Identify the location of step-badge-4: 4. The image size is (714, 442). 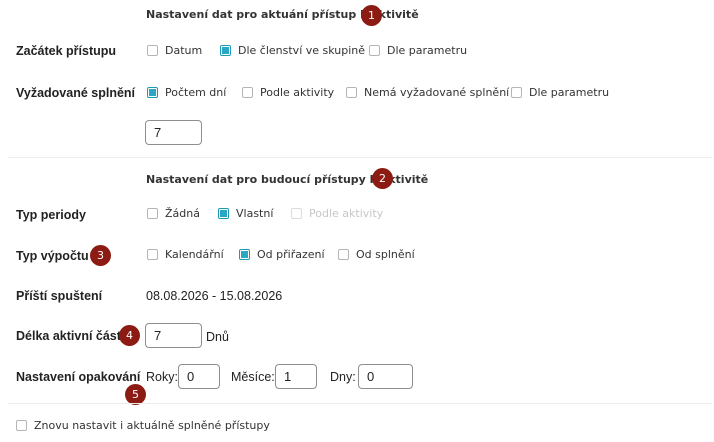
(129, 335).